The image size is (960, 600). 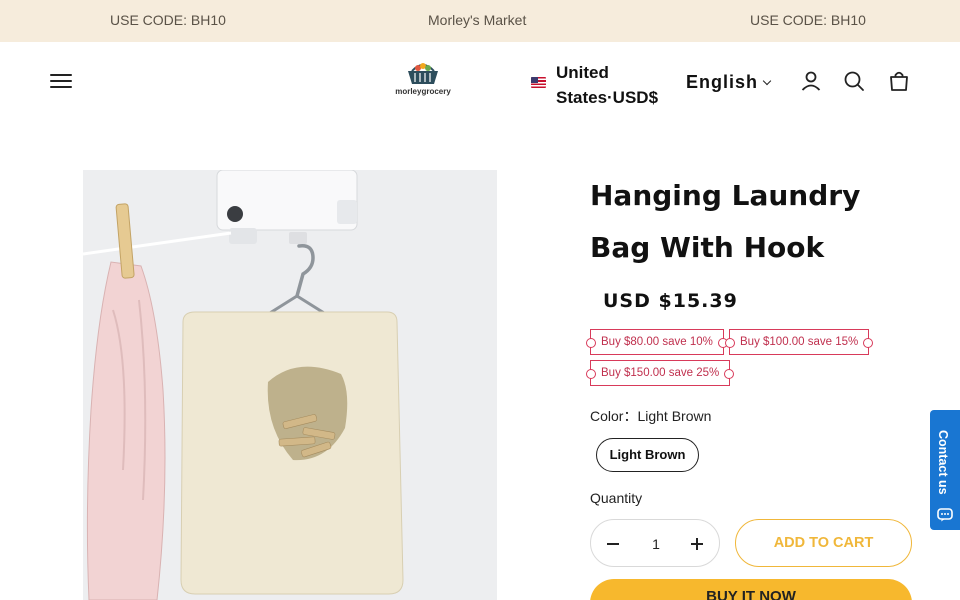 I want to click on region-label: United States·USD$, so click(x=607, y=85).